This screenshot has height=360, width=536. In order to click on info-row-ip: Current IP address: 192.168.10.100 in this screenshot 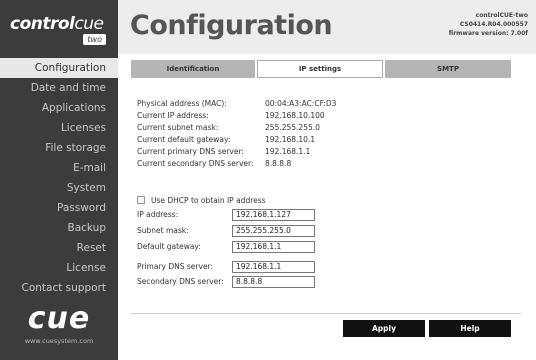, I will do `click(287, 116)`.